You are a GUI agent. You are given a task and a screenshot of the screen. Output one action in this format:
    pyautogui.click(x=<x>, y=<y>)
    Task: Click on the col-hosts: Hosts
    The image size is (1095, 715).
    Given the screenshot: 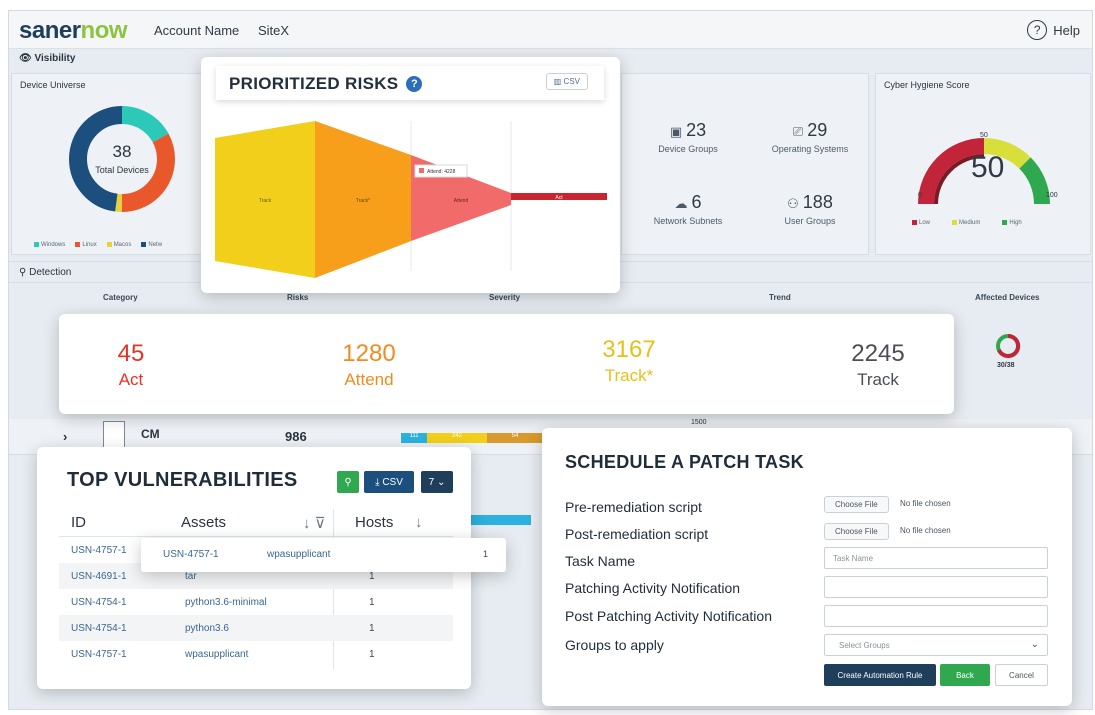 What is the action you would take?
    pyautogui.click(x=374, y=522)
    